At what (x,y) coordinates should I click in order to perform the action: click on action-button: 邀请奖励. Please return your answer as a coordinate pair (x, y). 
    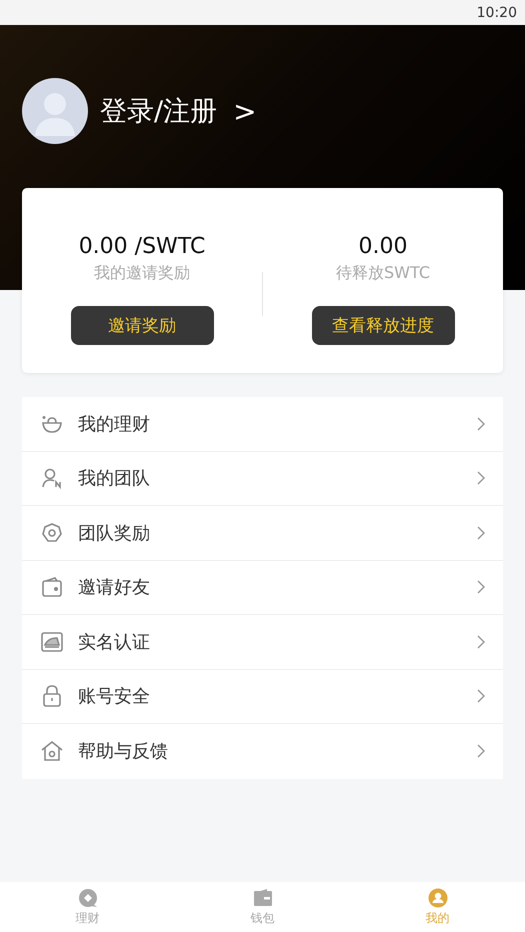
    Looking at the image, I should click on (142, 325).